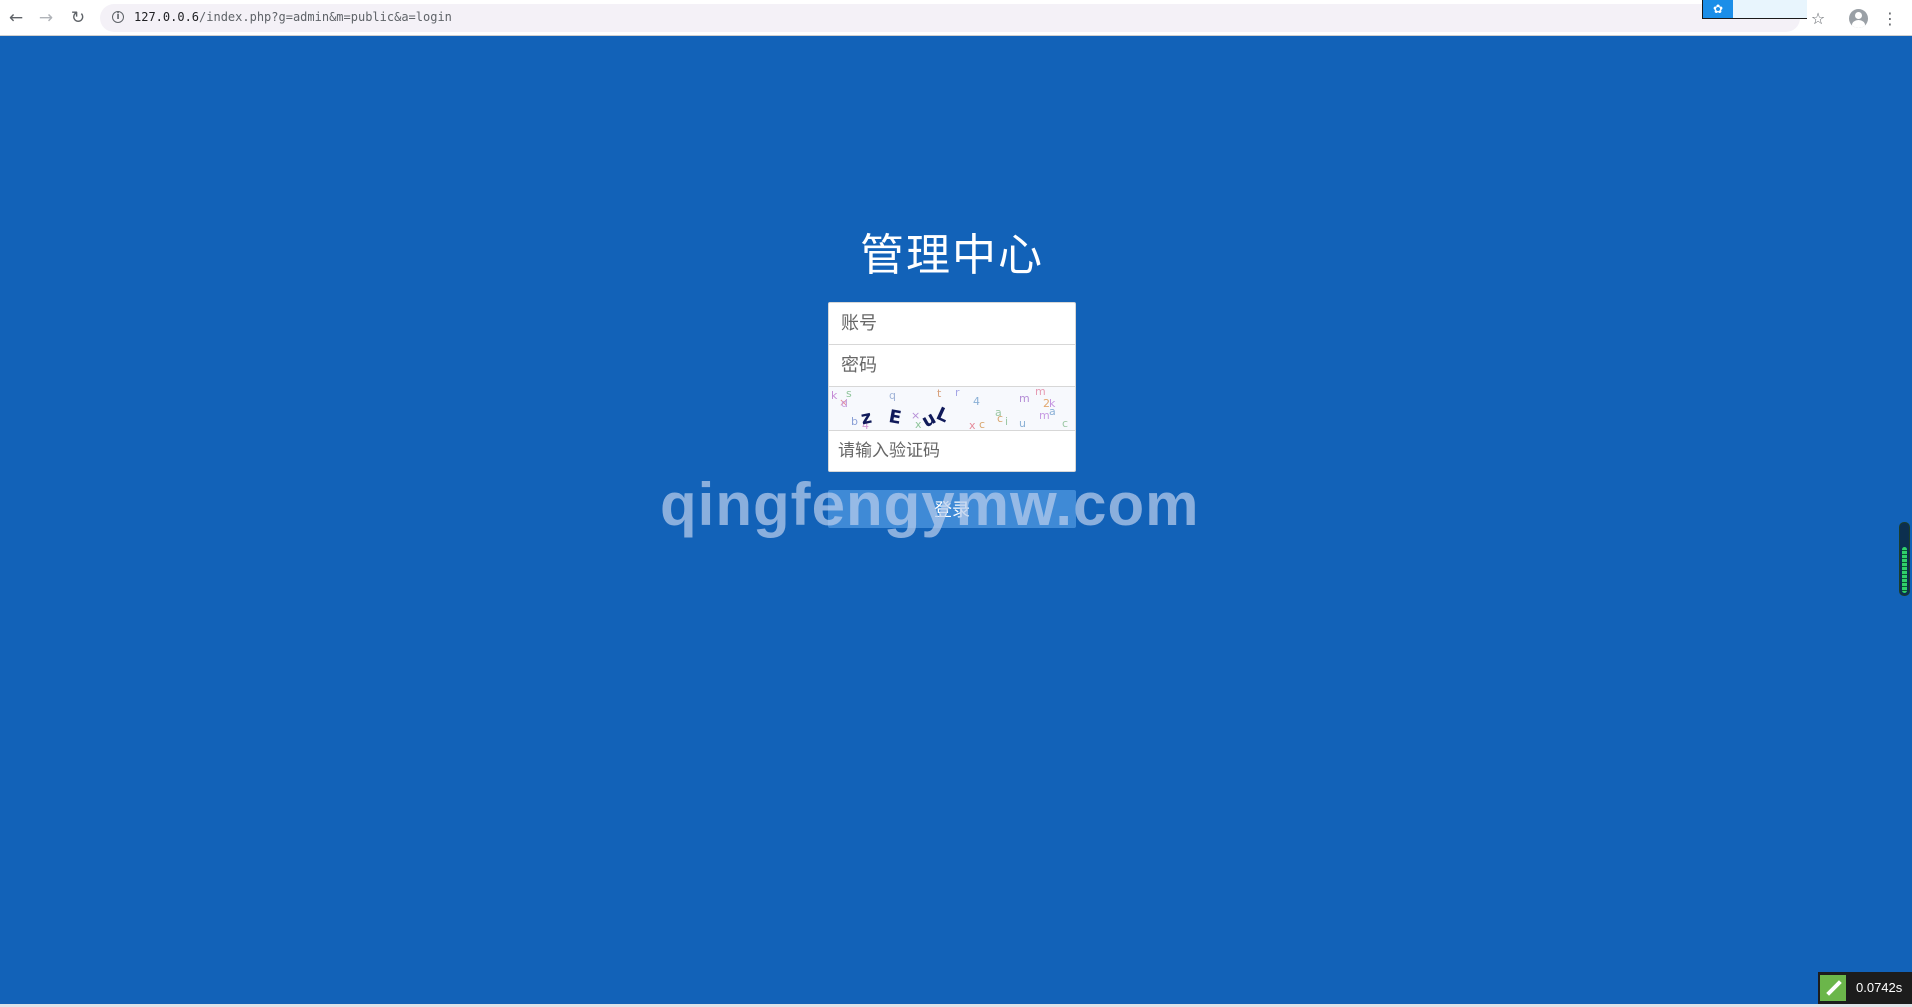  I want to click on level-fill, so click(1904, 570).